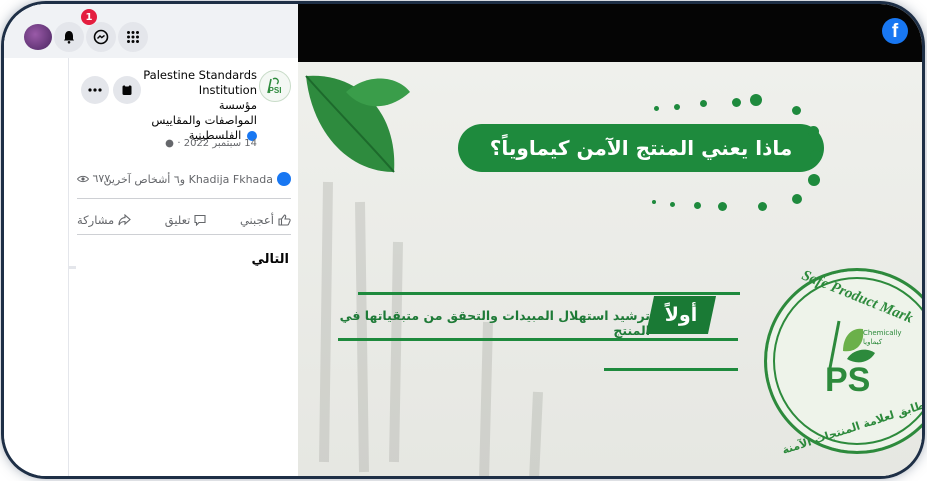 The width and height of the screenshot is (927, 481). What do you see at coordinates (284, 179) in the screenshot?
I see `like-reaction-icon` at bounding box center [284, 179].